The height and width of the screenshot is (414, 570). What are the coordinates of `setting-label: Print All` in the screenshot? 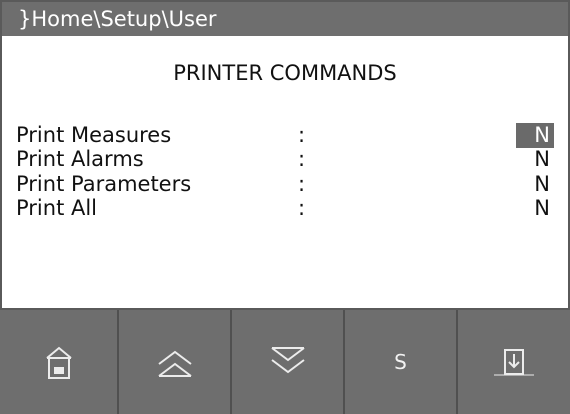 It's located at (57, 208).